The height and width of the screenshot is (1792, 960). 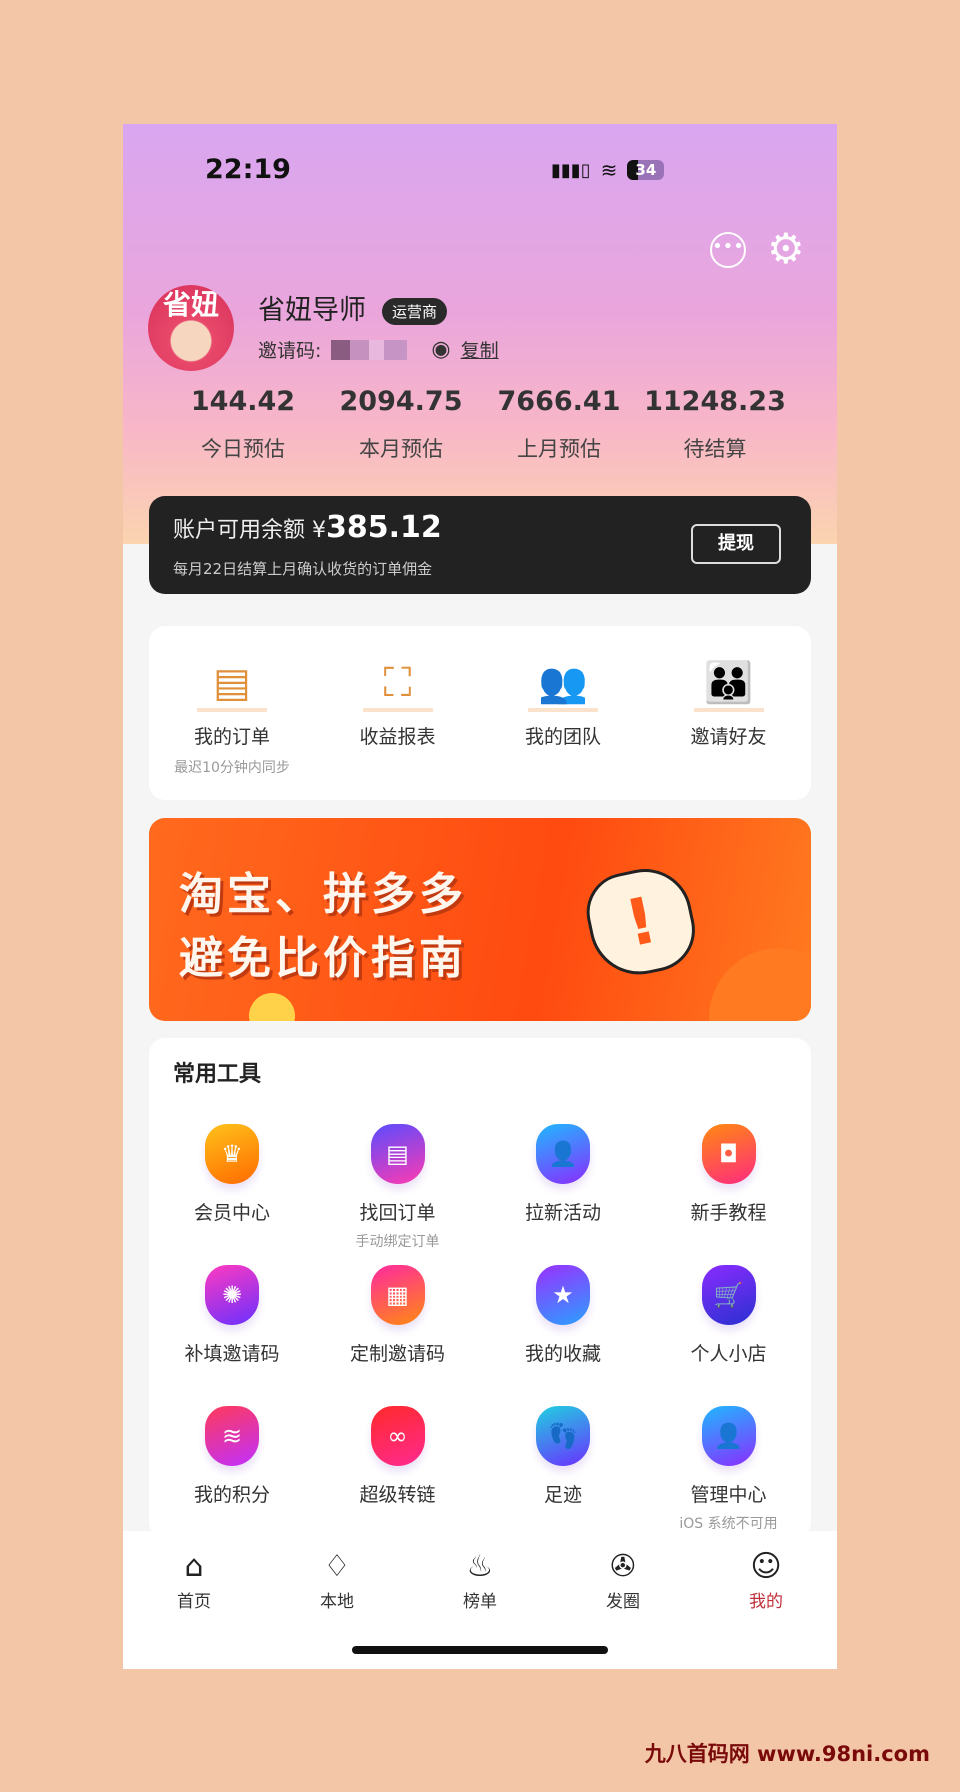 I want to click on promo-banner: 淘宝、拼多多 避免比价指南 !, so click(x=480, y=919).